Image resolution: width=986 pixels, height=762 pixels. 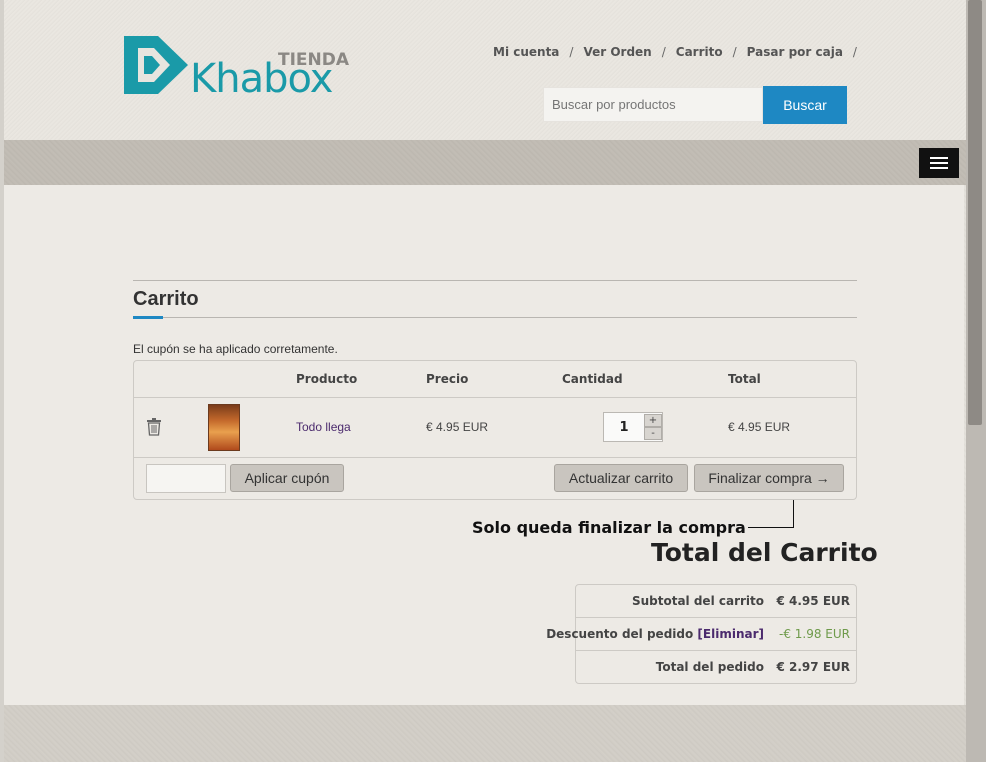 What do you see at coordinates (795, 52) in the screenshot?
I see `nav-pasar-por-caja: Pasar por caja` at bounding box center [795, 52].